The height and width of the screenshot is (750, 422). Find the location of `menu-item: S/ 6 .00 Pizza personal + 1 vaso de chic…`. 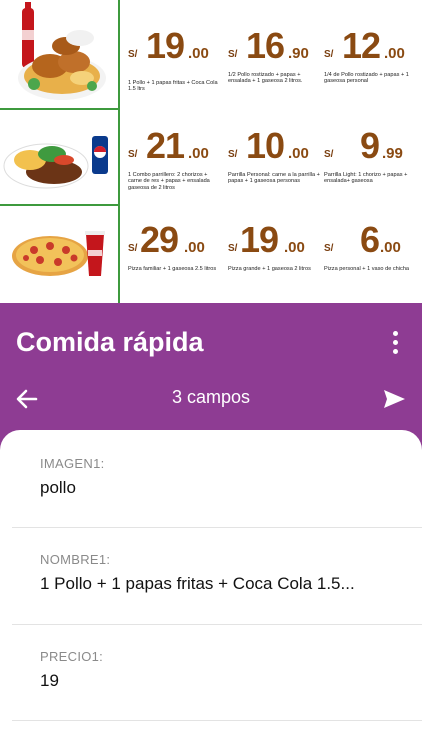

menu-item: S/ 6 .00 Pizza personal + 1 vaso de chic… is located at coordinates (373, 246).